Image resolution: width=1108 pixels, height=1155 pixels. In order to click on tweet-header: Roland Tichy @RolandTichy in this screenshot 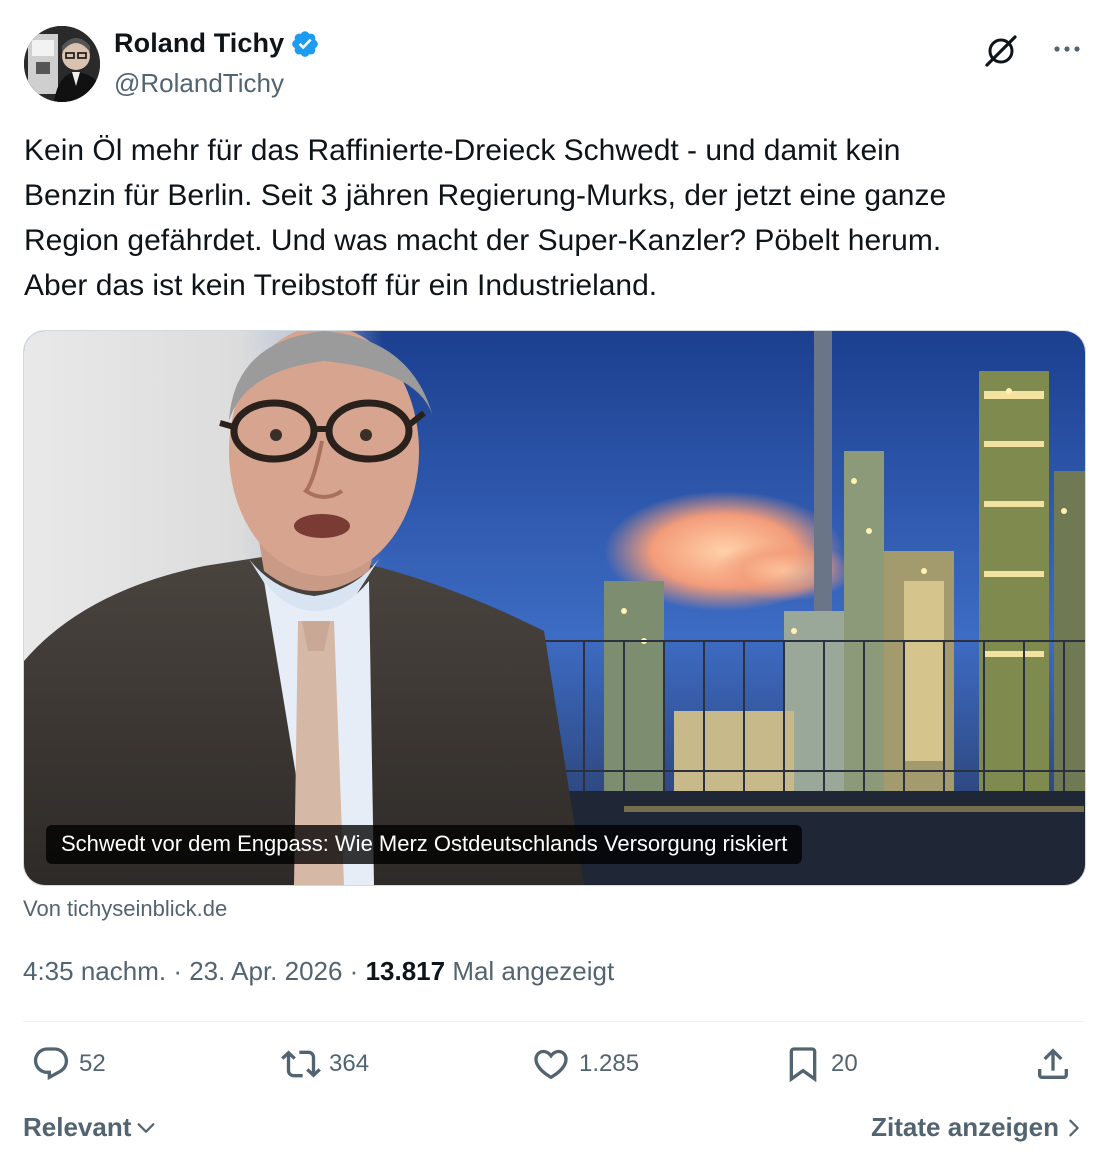, I will do `click(554, 64)`.